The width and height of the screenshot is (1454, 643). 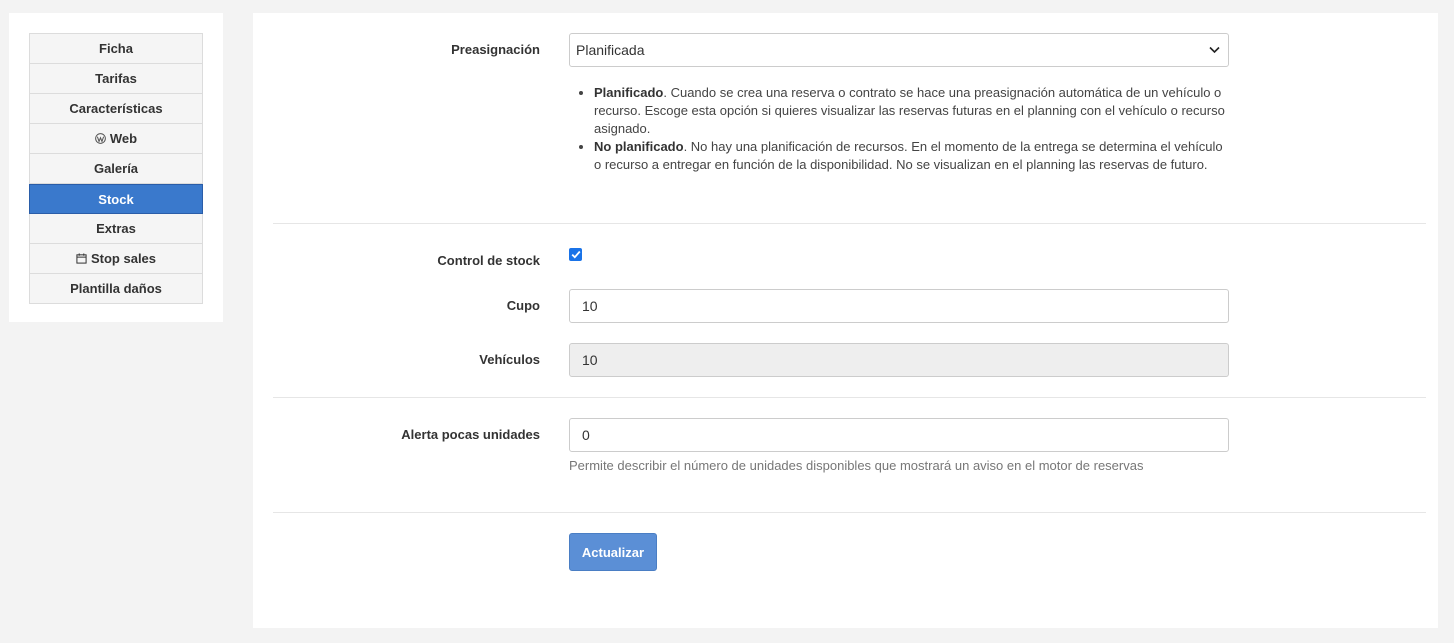 I want to click on sidebar-item-label: Plantilla daños, so click(x=116, y=288).